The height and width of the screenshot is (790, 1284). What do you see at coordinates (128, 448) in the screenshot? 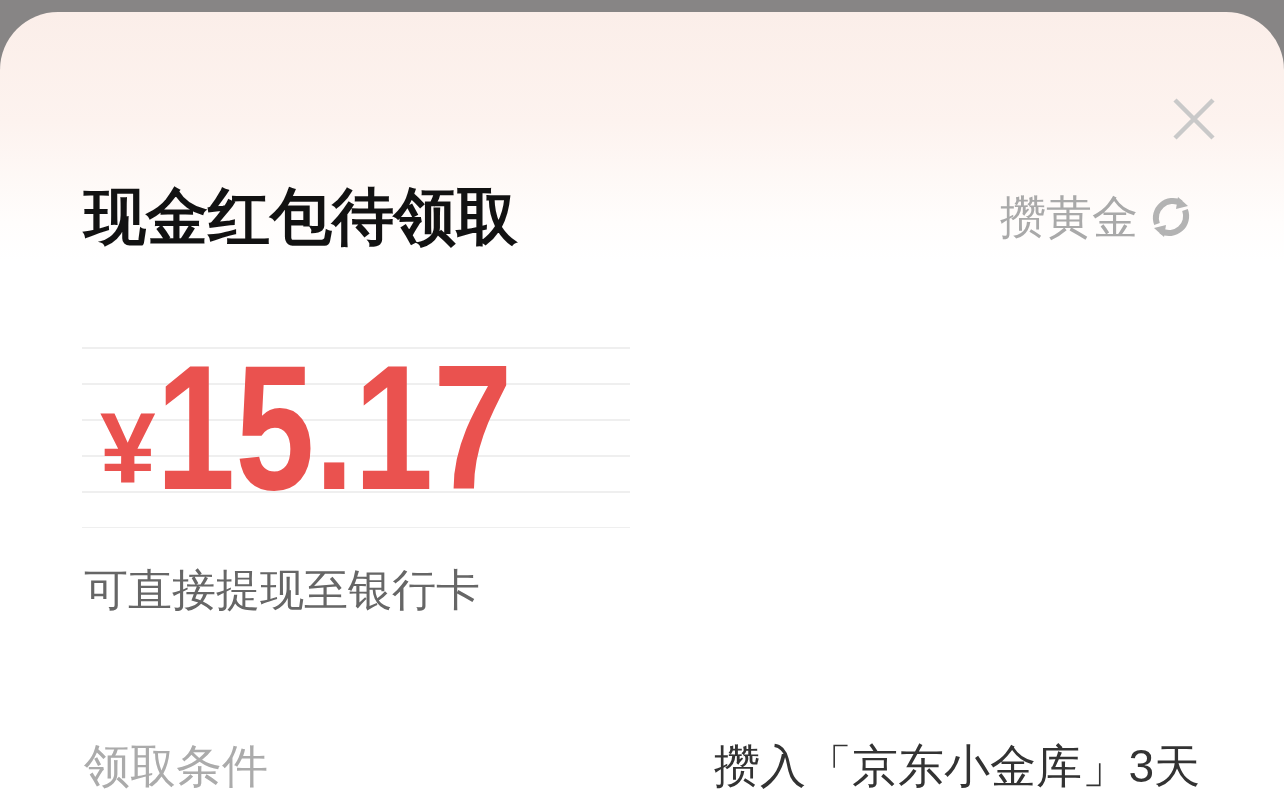
I see `currency-symbol: ¥` at bounding box center [128, 448].